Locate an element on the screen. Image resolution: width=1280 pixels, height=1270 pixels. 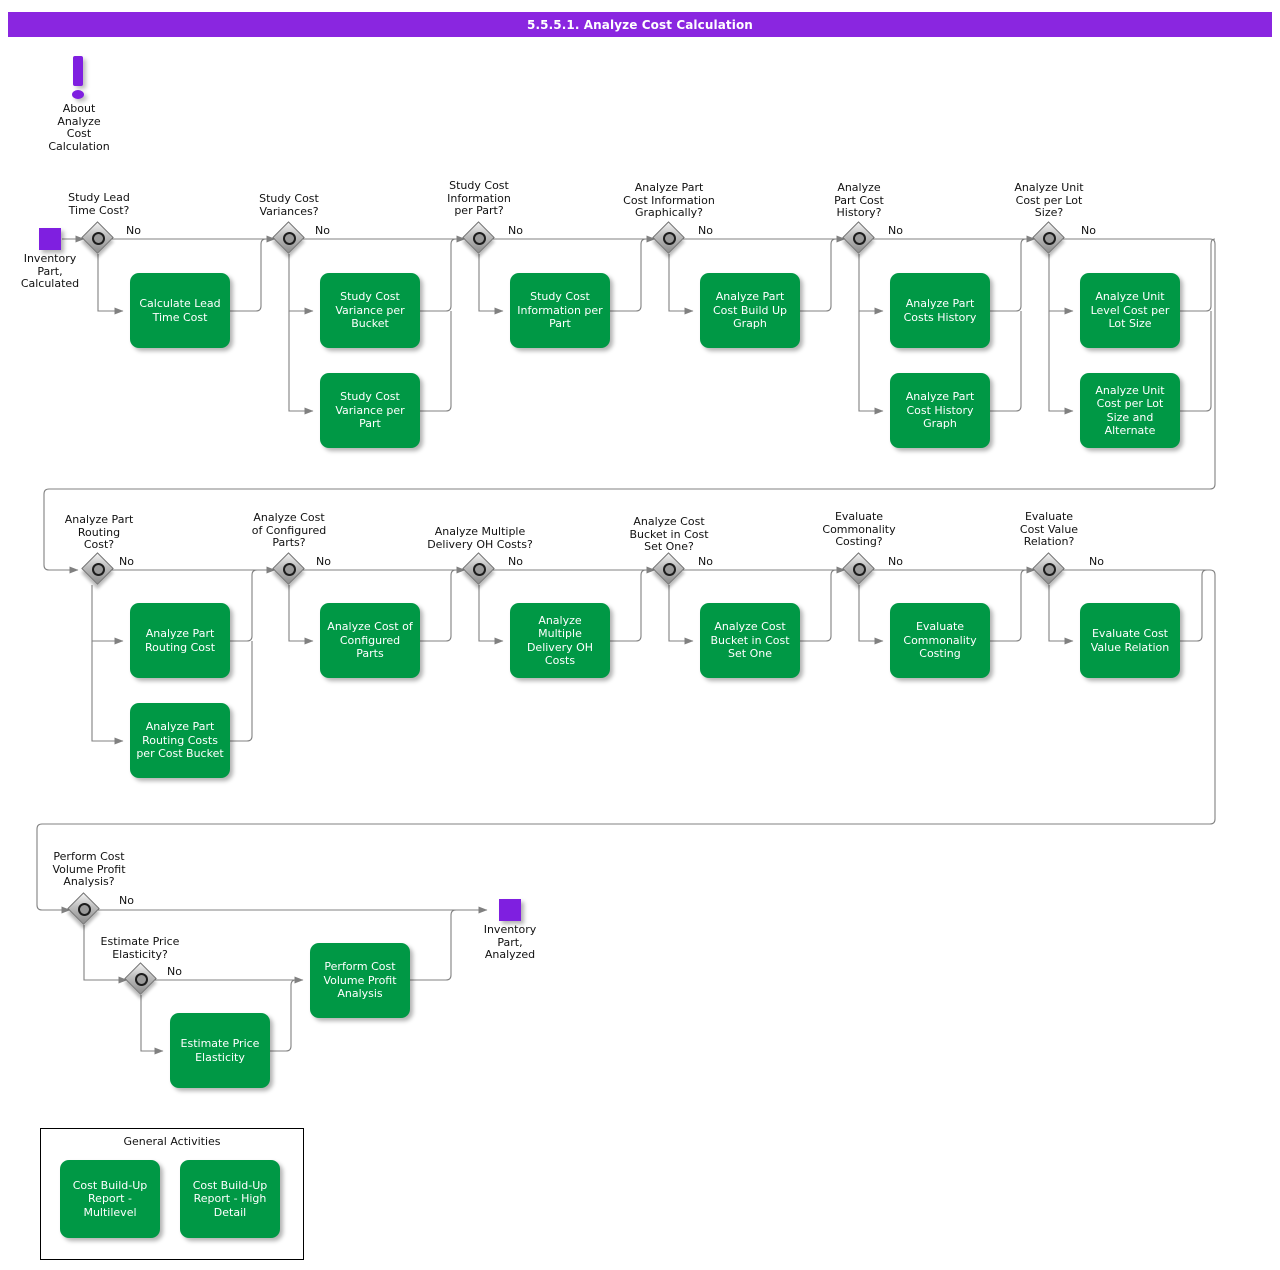
decision-study-lead-time-cost is located at coordinates (97, 237).